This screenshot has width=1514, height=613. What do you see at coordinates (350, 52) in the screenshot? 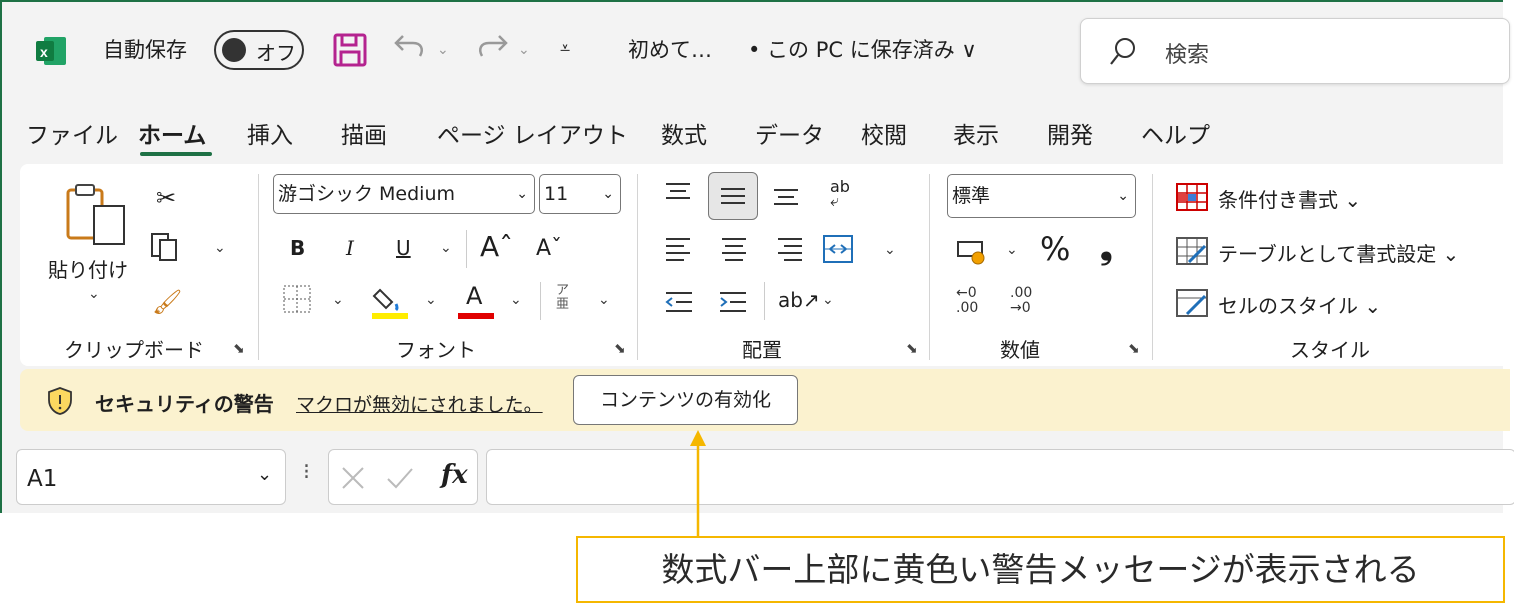
I see `save-icon` at bounding box center [350, 52].